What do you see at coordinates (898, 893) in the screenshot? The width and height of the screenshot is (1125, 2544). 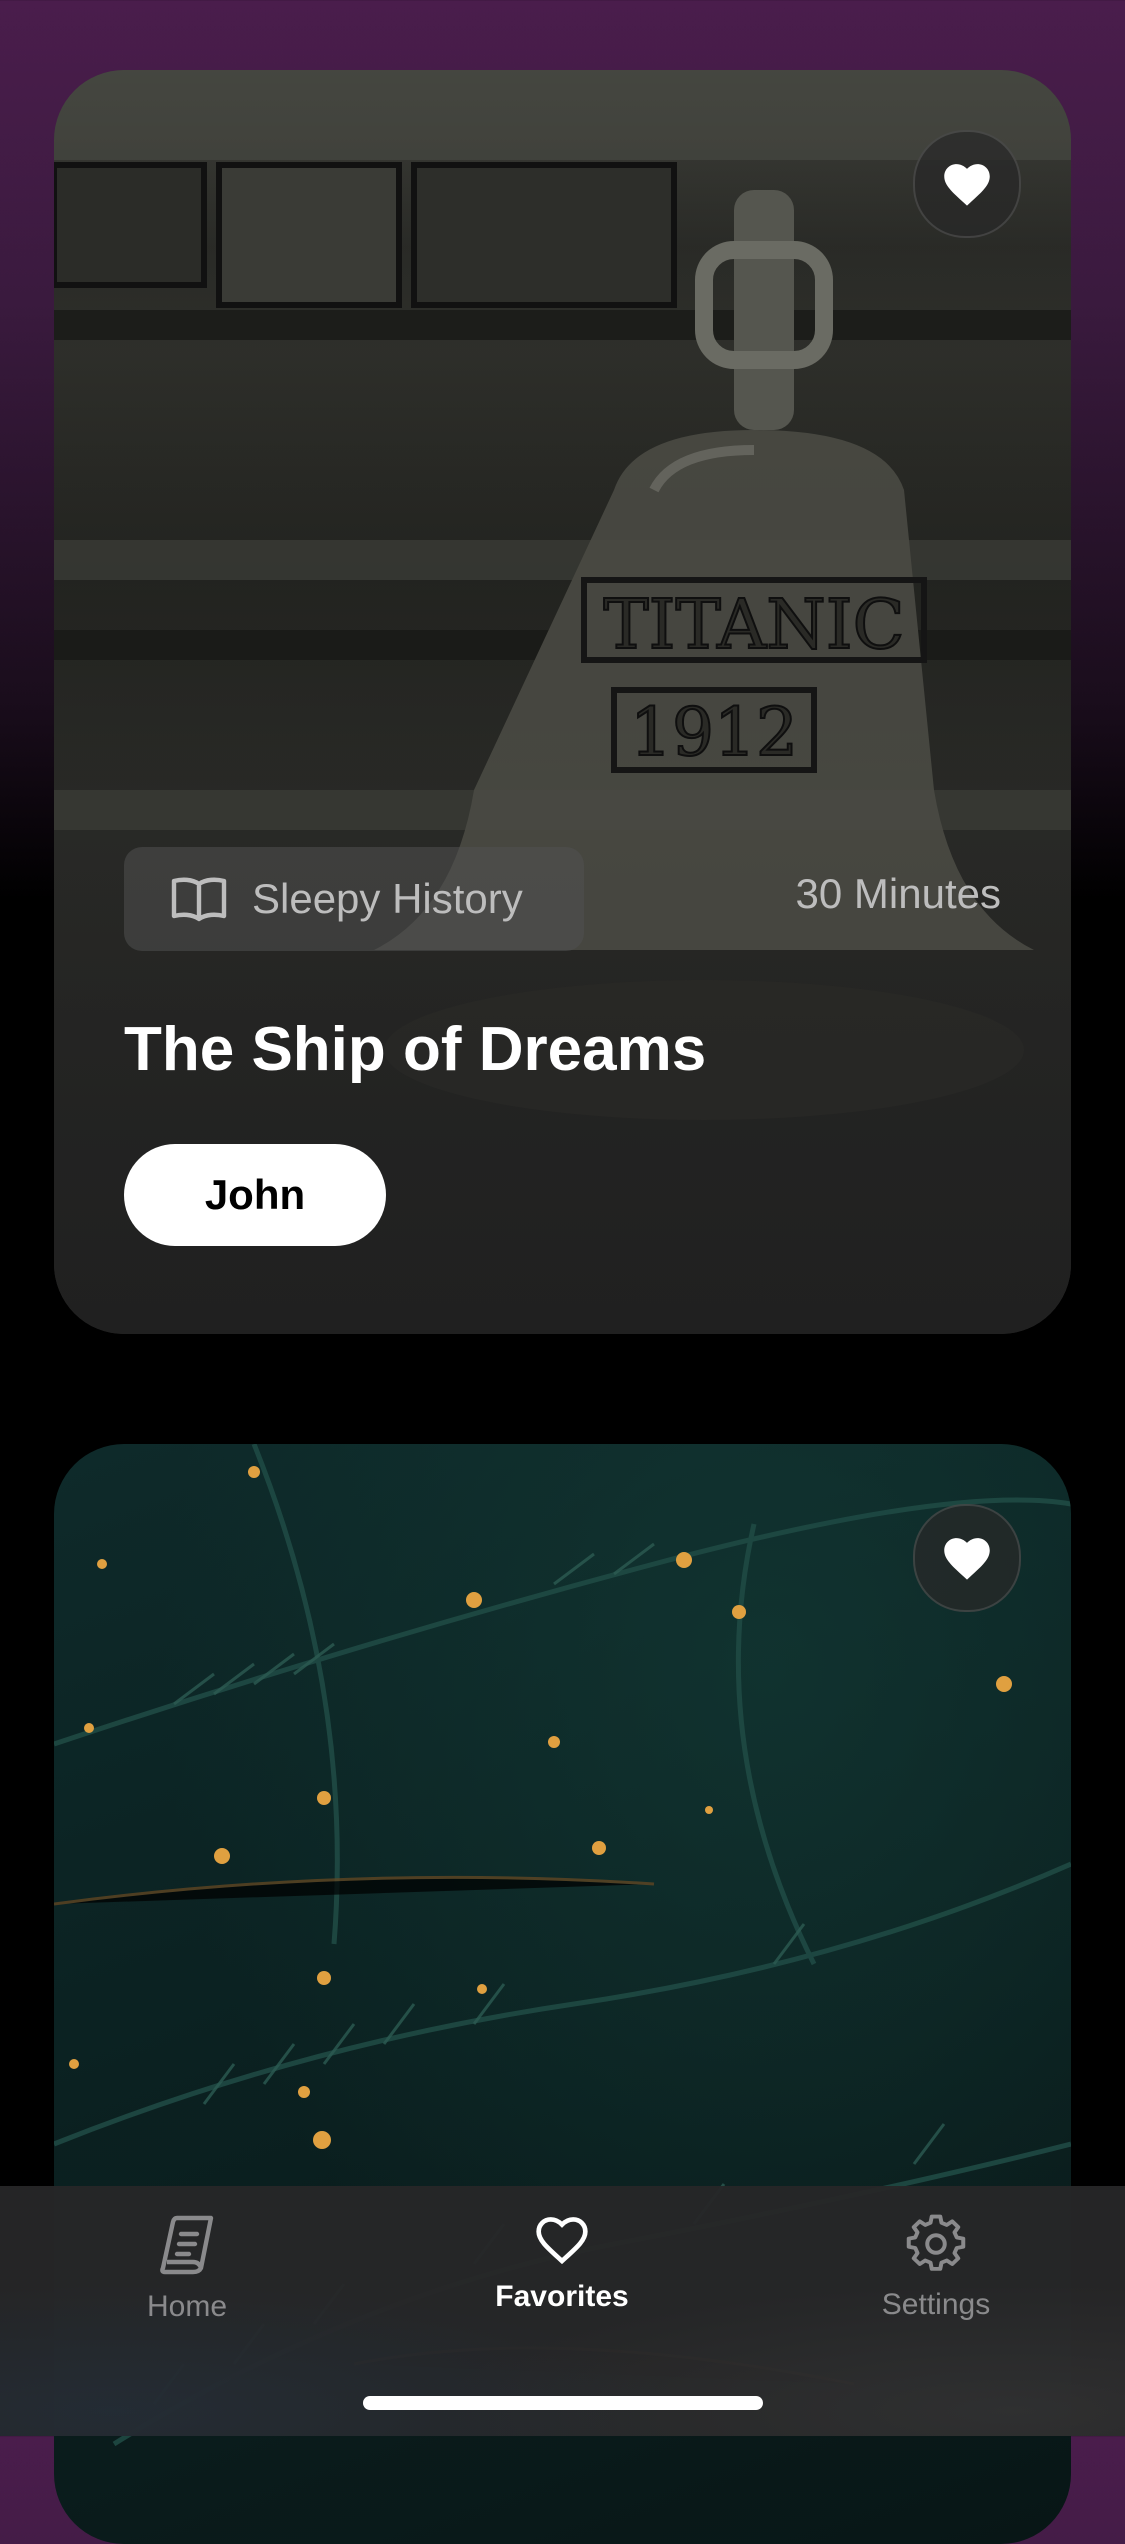 I see `duration-label: 30 Minutes` at bounding box center [898, 893].